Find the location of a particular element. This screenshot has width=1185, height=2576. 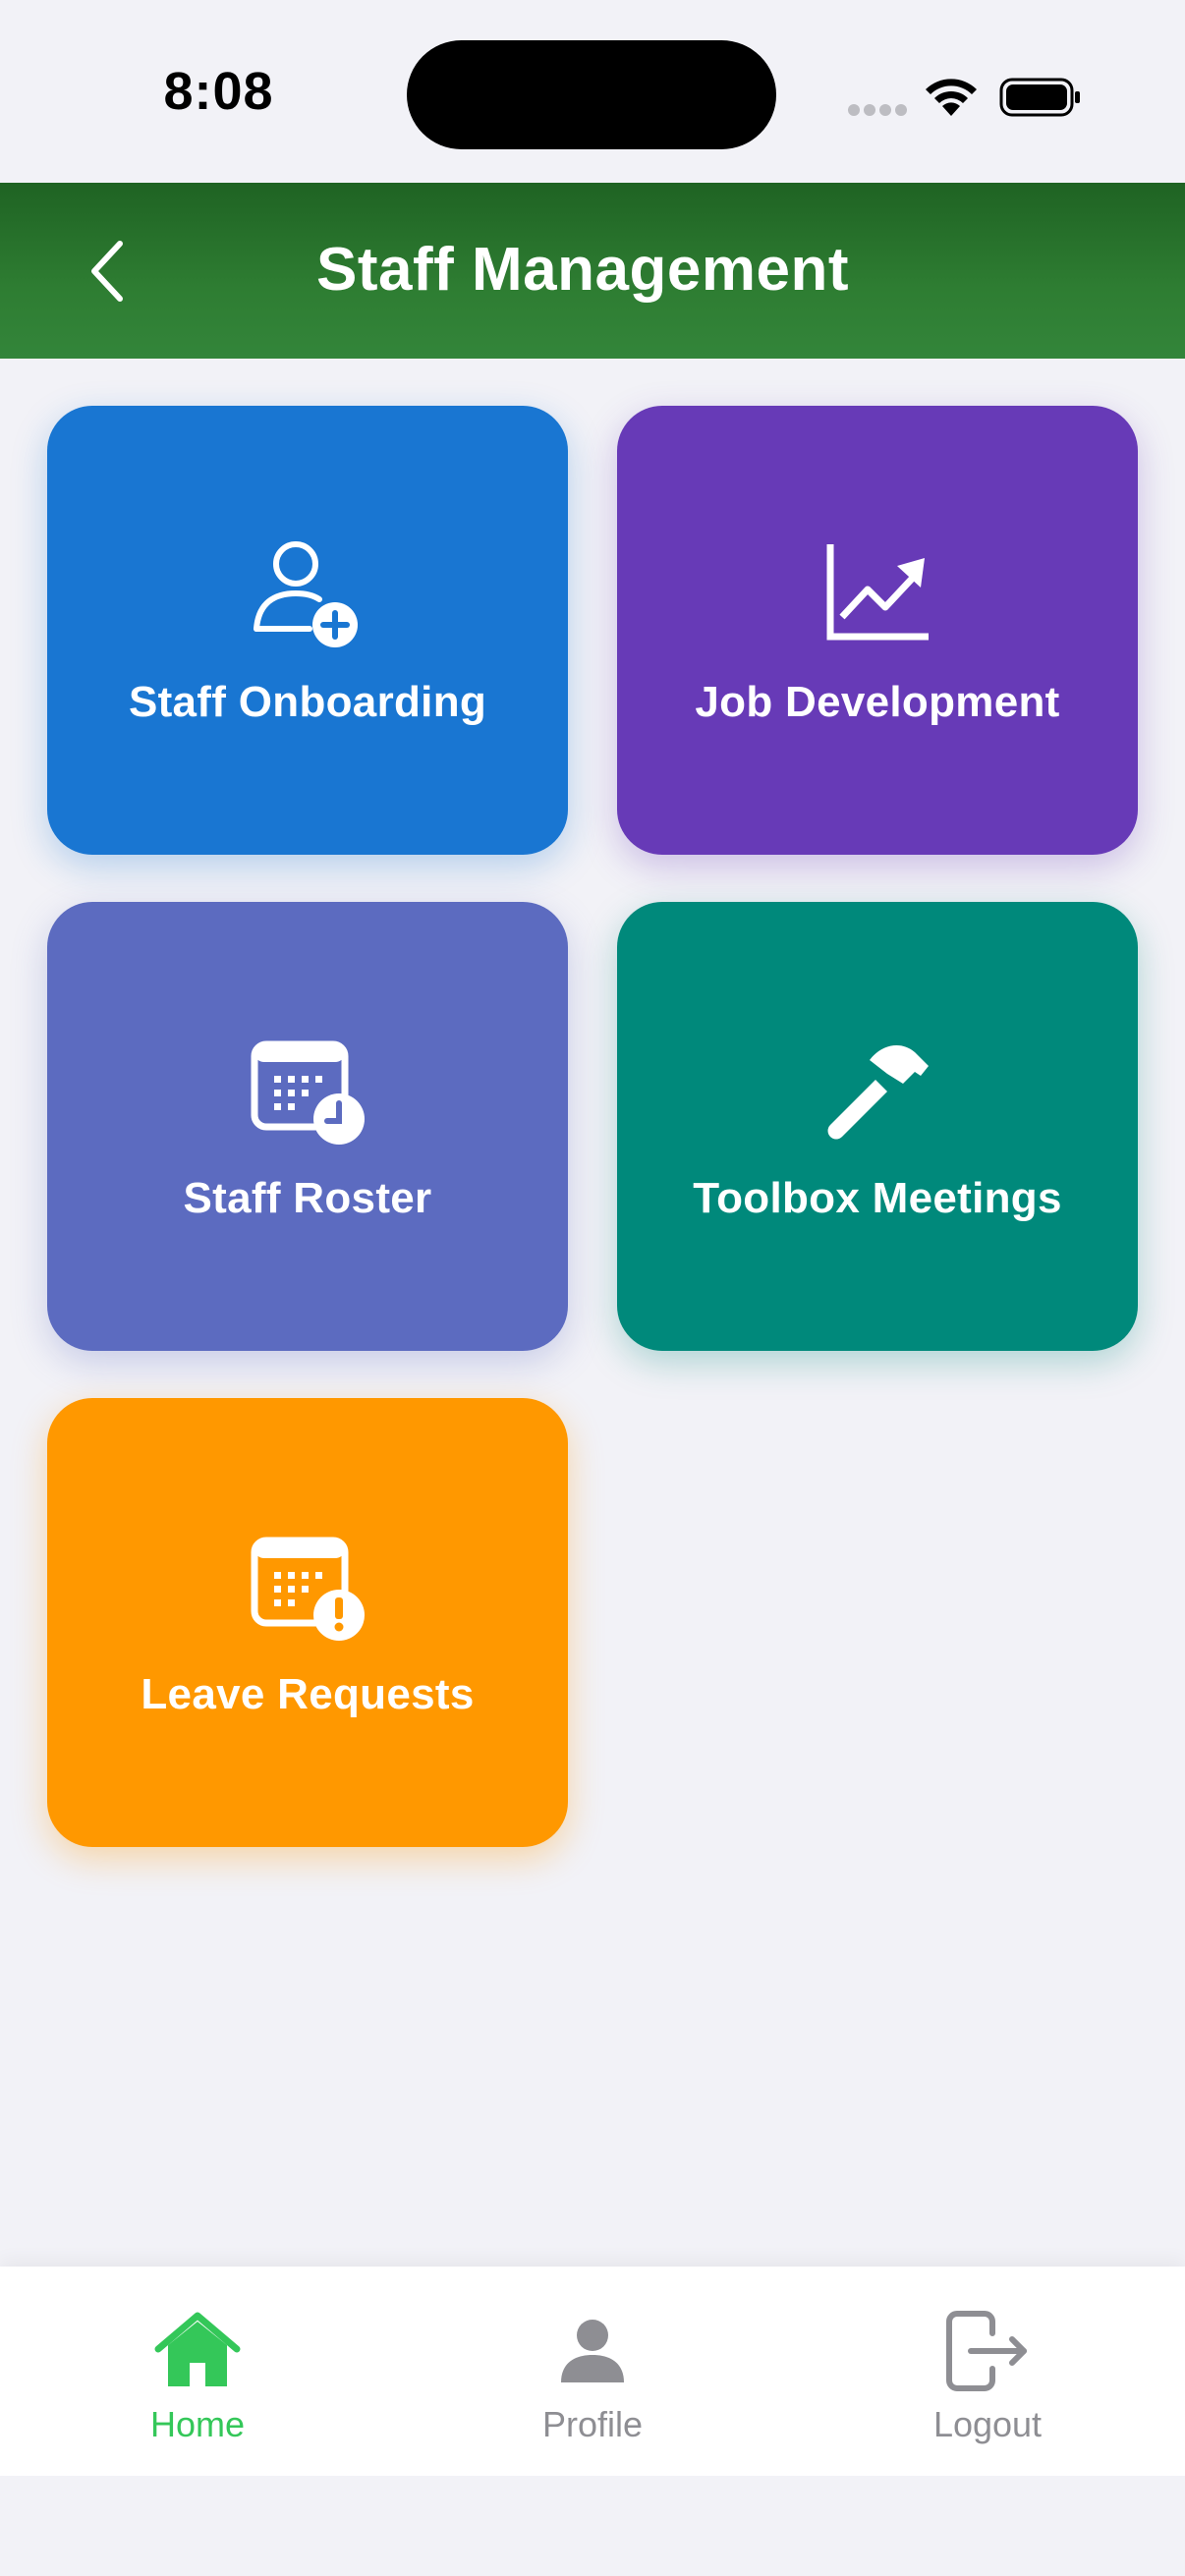

tile-leave-requests: Leave Requests is located at coordinates (308, 1622).